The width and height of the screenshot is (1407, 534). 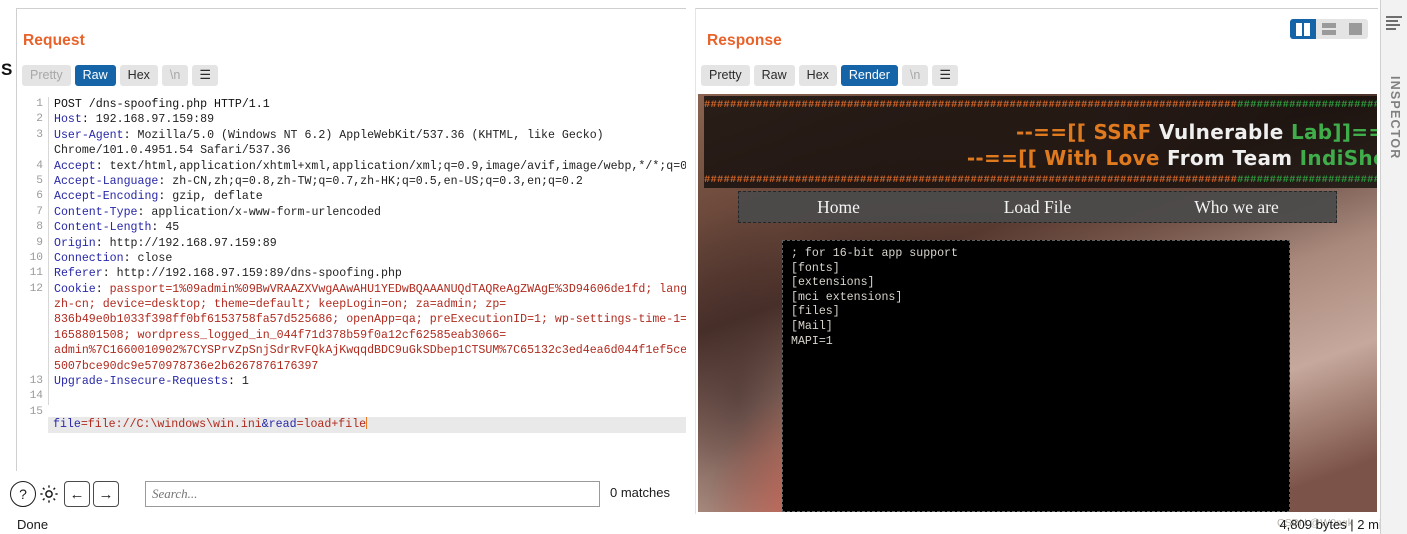 What do you see at coordinates (49, 494) in the screenshot?
I see `gear-icon` at bounding box center [49, 494].